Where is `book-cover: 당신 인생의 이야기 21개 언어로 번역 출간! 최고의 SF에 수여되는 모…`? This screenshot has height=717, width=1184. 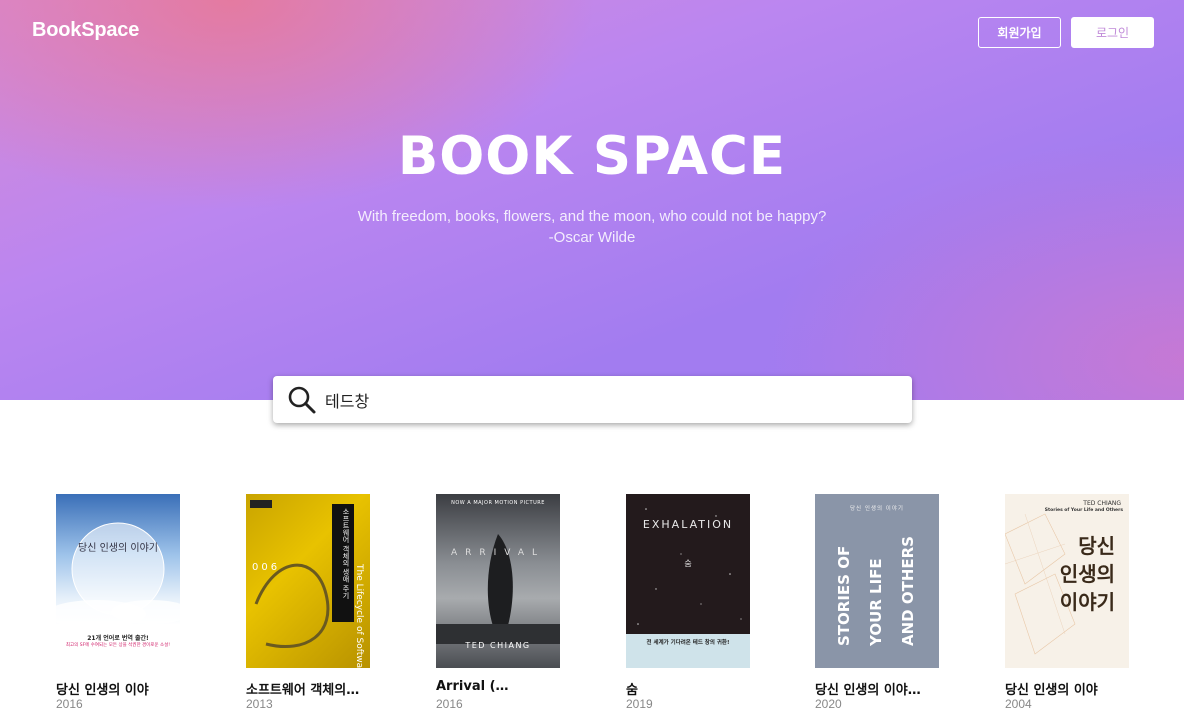
book-cover: 당신 인생의 이야기 21개 언어로 번역 출간! 최고의 SF에 수여되는 모… is located at coordinates (118, 581).